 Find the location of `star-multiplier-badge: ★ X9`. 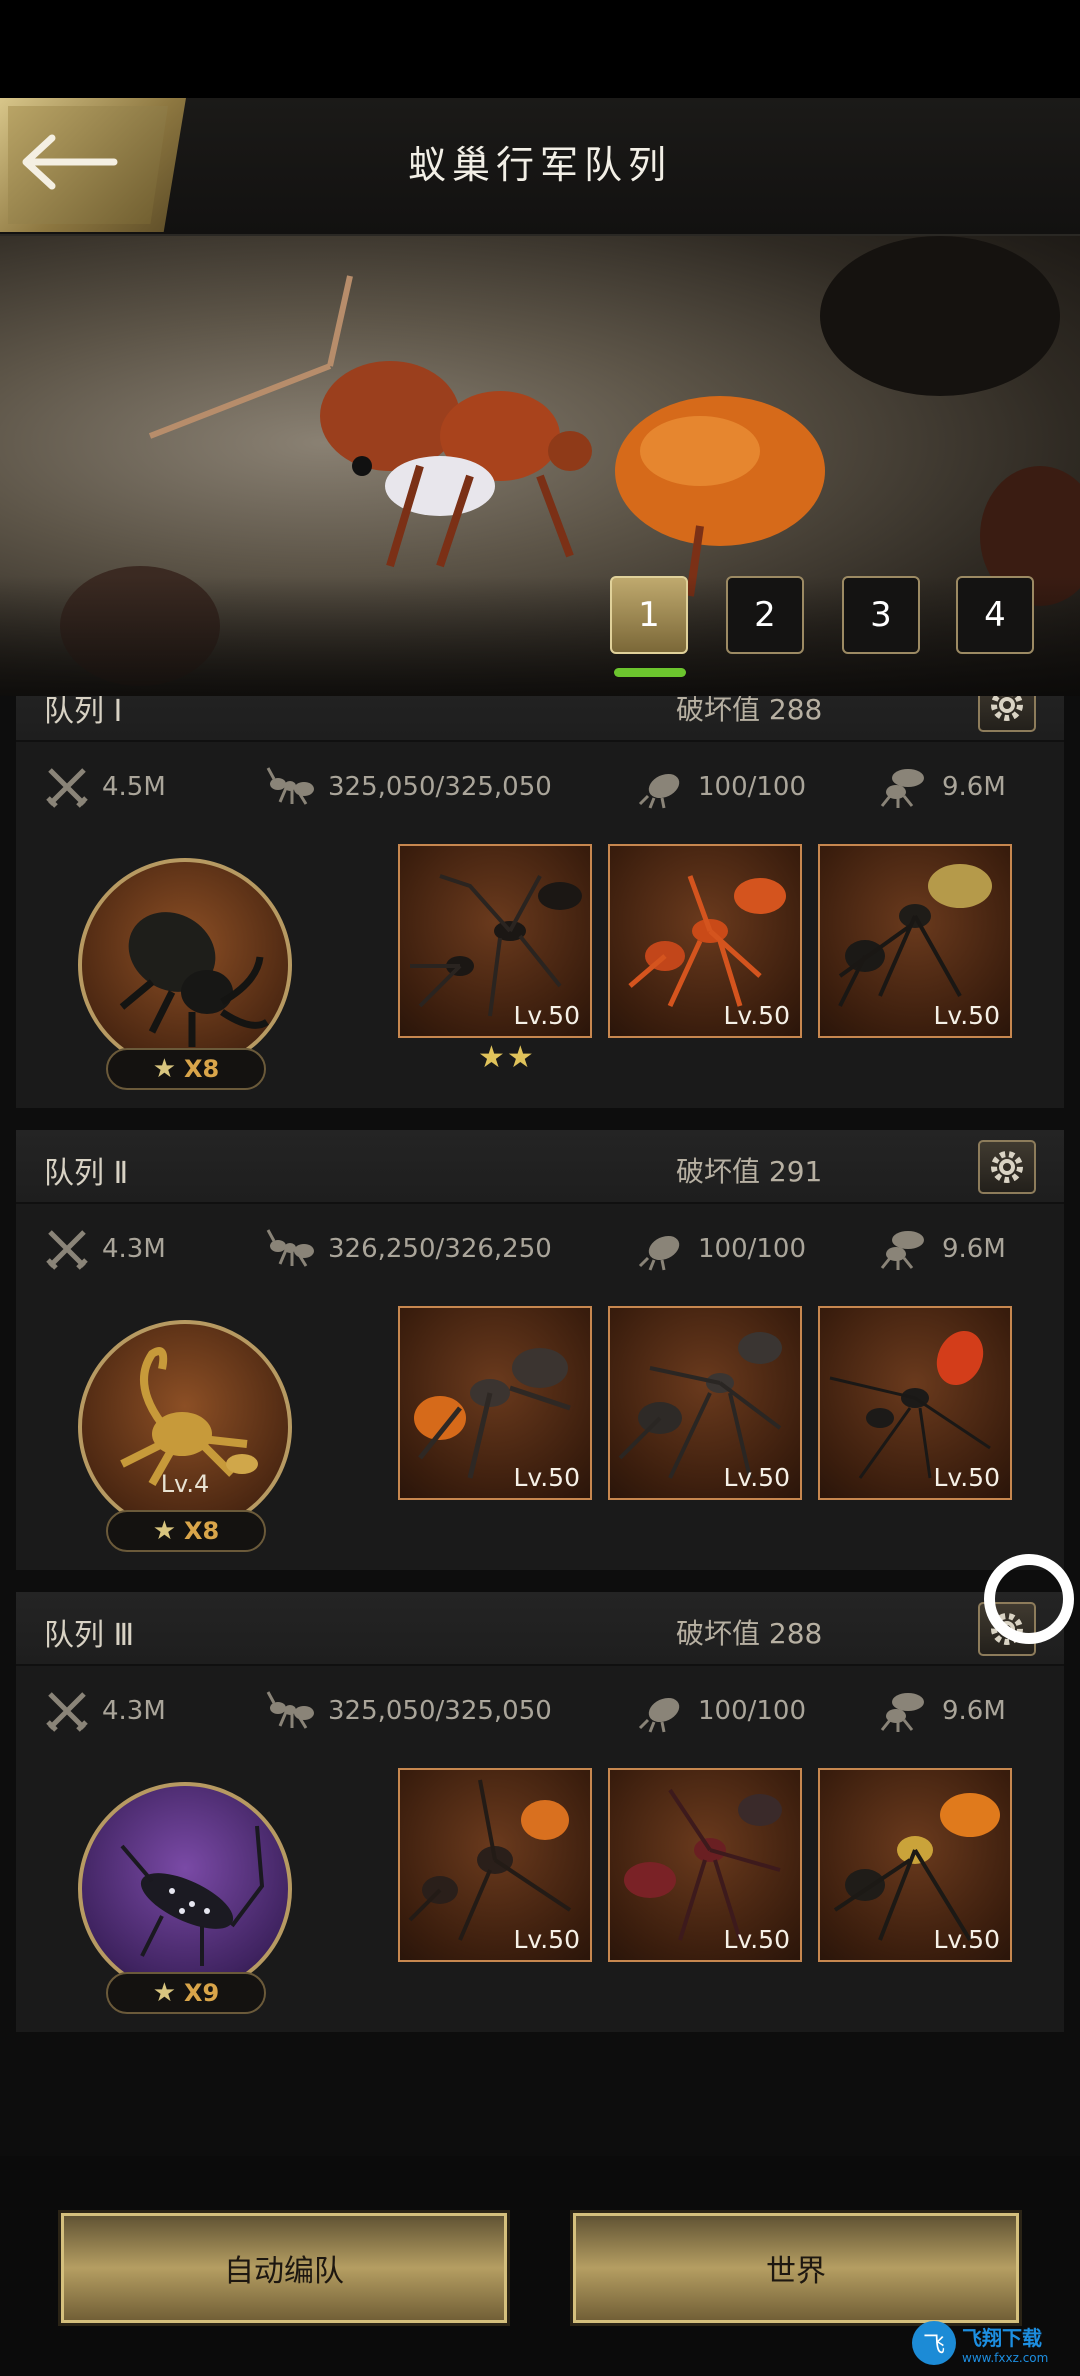

star-multiplier-badge: ★ X9 is located at coordinates (186, 1993).